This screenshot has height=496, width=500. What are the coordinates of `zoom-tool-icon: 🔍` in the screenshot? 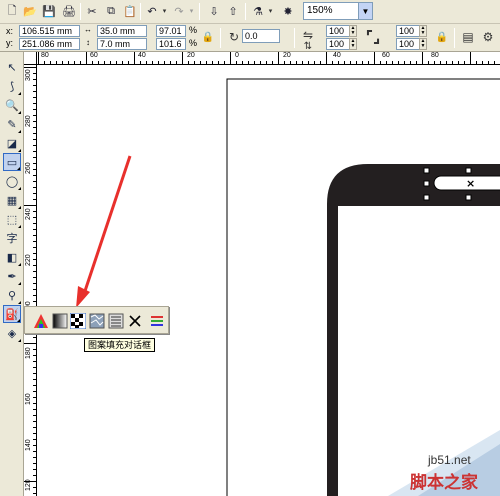 It's located at (12, 105).